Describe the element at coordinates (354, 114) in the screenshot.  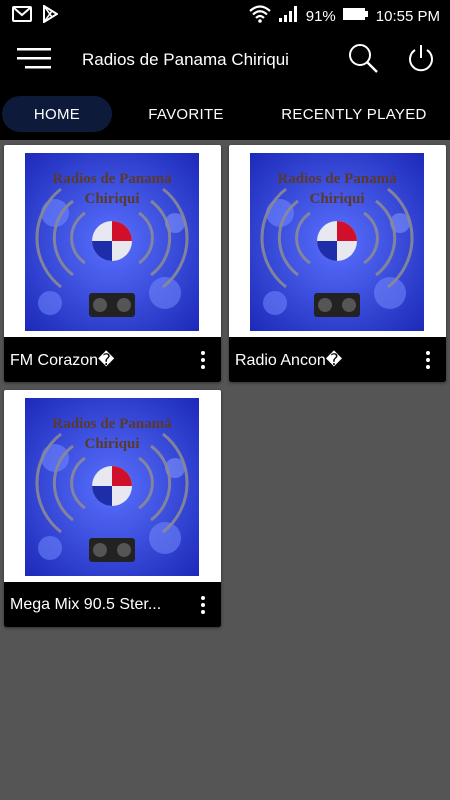
I see `tab-recently-played: RECENTLY PLAYED` at that location.